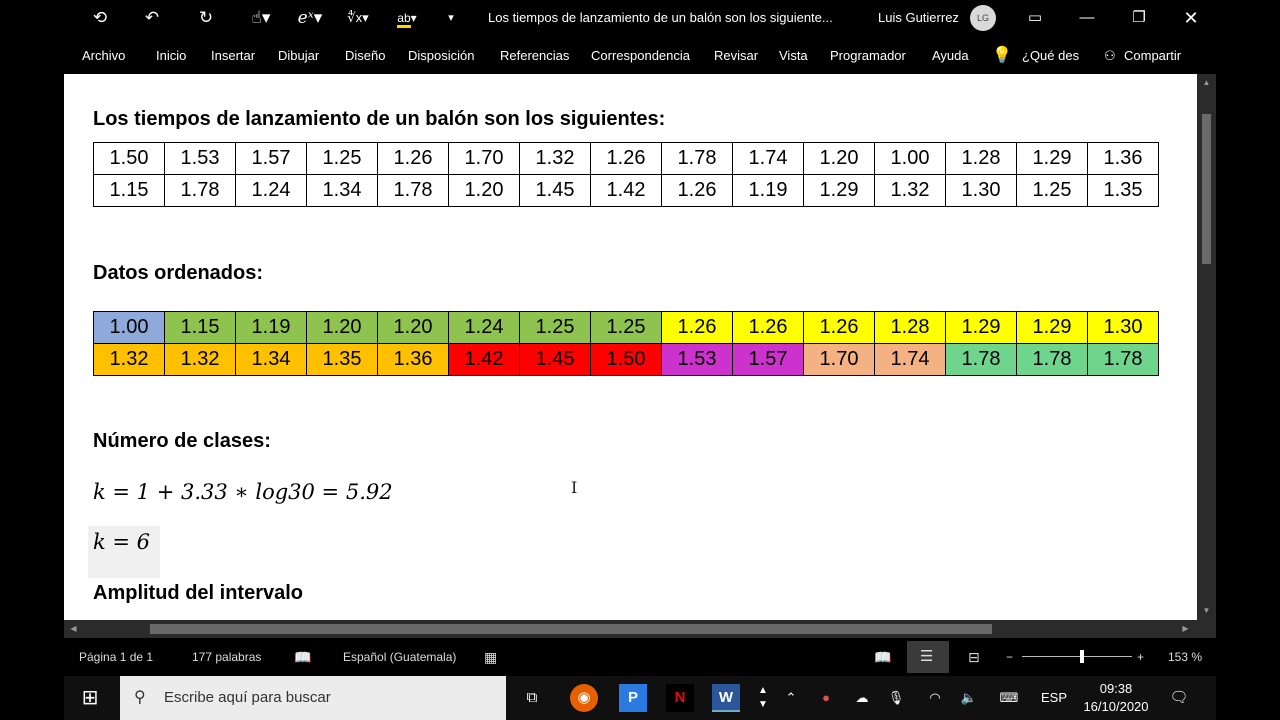 The height and width of the screenshot is (720, 1280). Describe the element at coordinates (247, 697) in the screenshot. I see `search-placeholder: Escribe aquí para buscar` at that location.